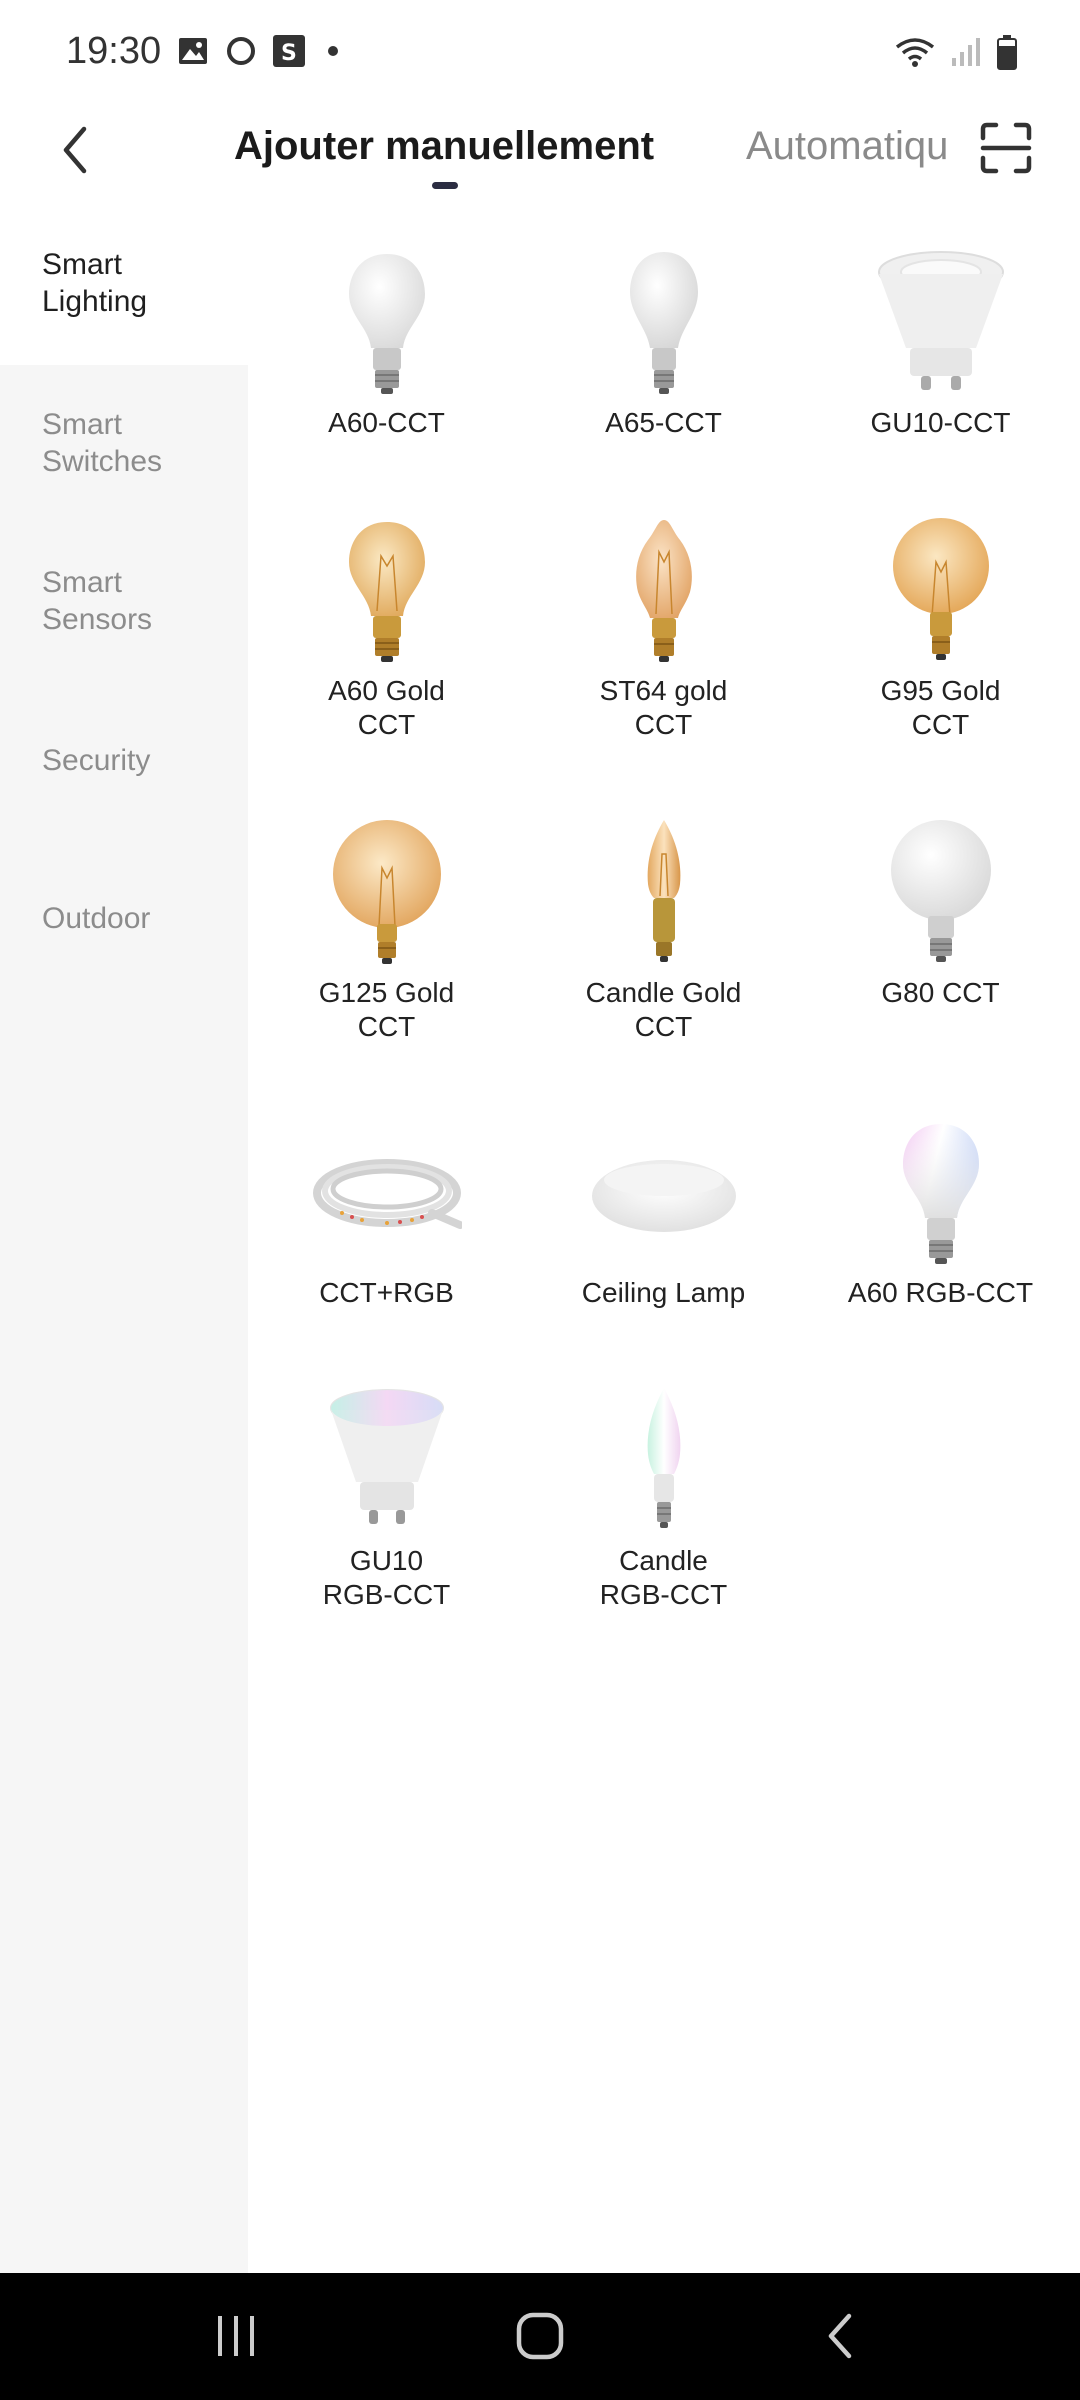 The height and width of the screenshot is (2400, 1080). Describe the element at coordinates (940, 589) in the screenshot. I see `bulb-g95-gold-icon` at that location.